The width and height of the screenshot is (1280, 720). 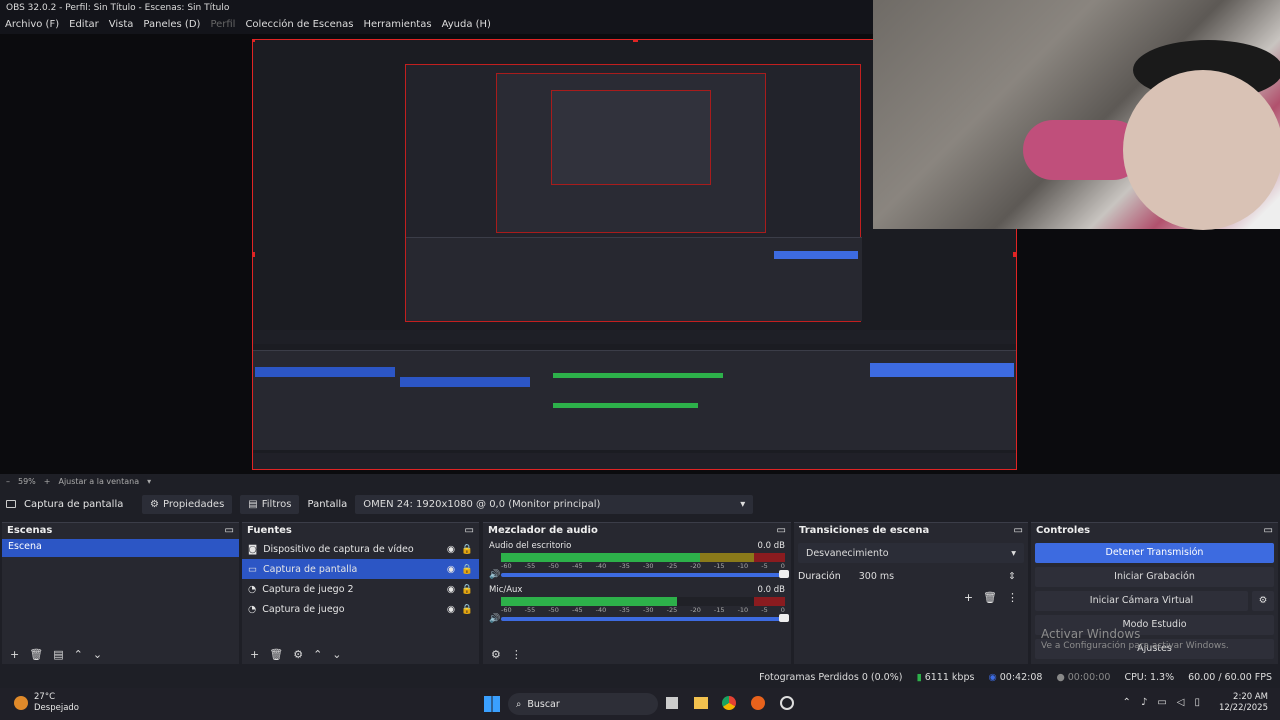 I want to click on source-item: ◔ Captura de juego ◉ 🔒, so click(x=360, y=609).